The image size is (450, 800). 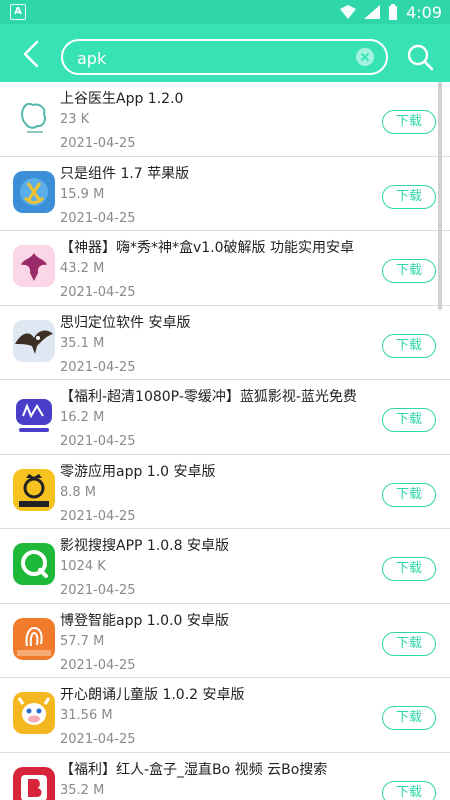 I want to click on battery-icon, so click(x=393, y=12).